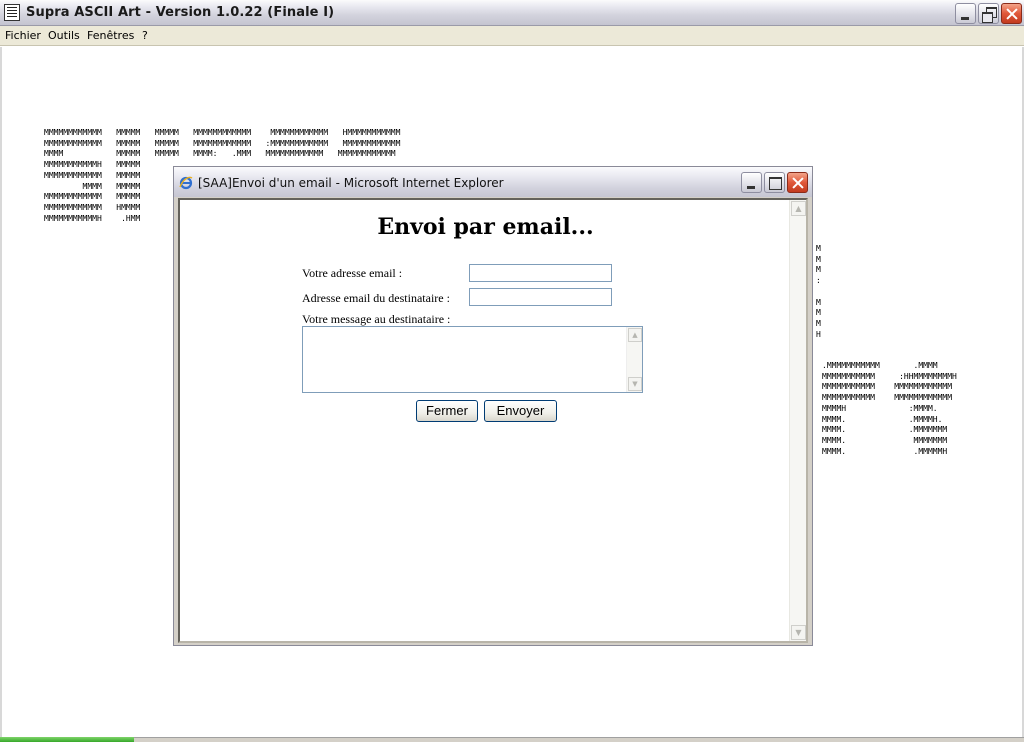 This screenshot has width=1024, height=742. What do you see at coordinates (472, 359) in the screenshot?
I see `message-textarea` at bounding box center [472, 359].